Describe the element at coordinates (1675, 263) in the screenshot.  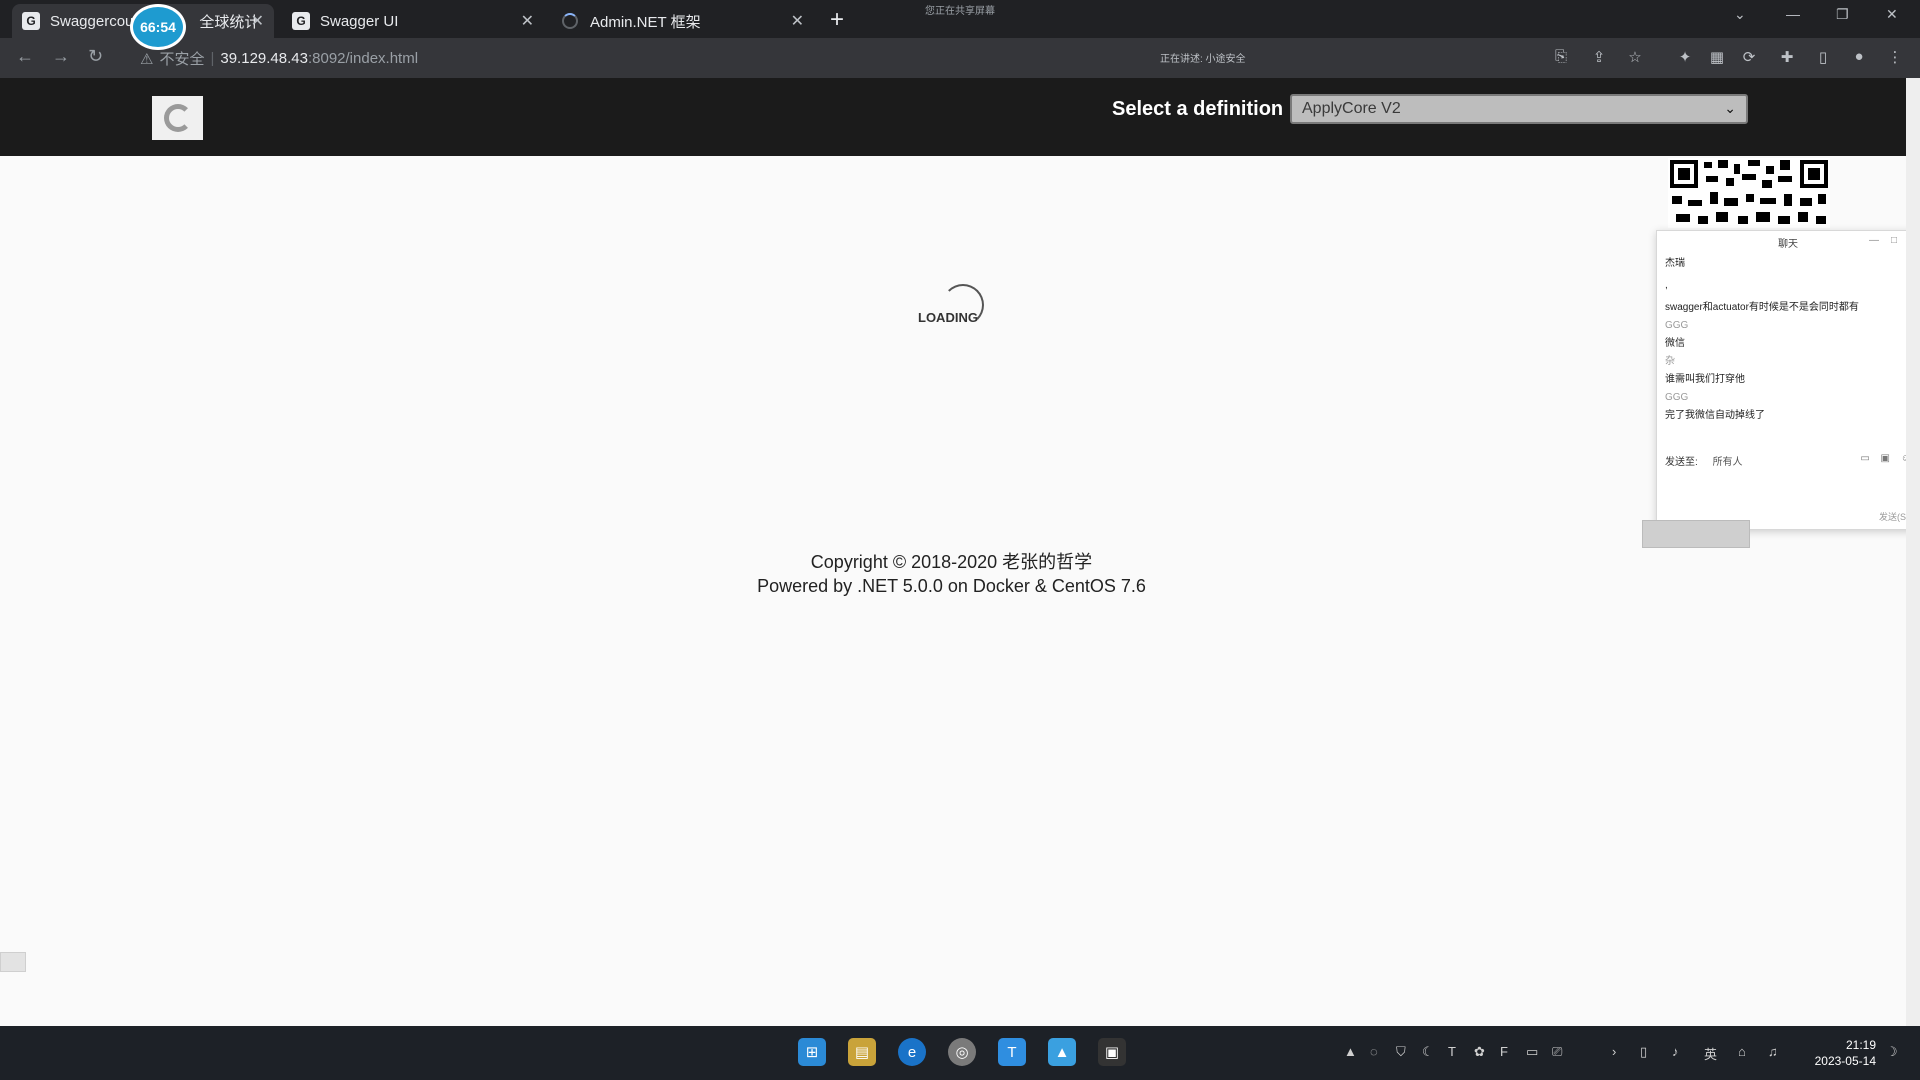
I see `chat-message: 杰瑞` at that location.